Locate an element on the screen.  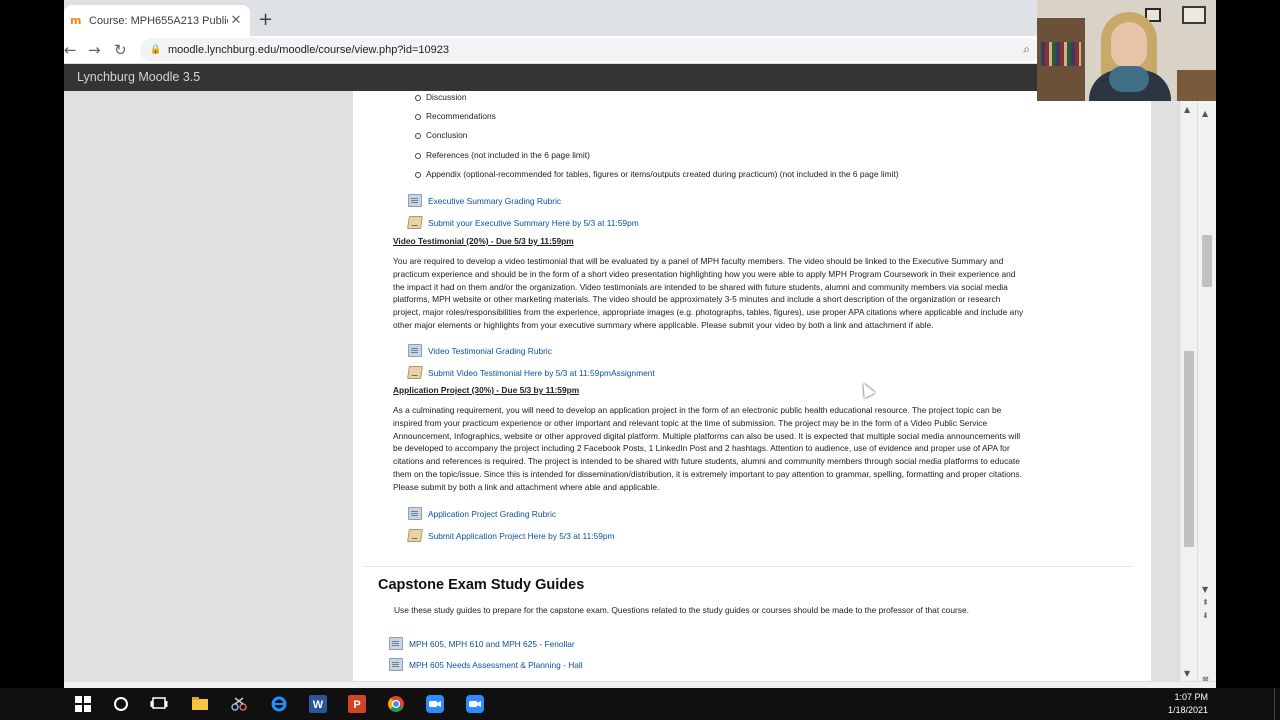
tab-close-icon: ✕ is located at coordinates (236, 20).